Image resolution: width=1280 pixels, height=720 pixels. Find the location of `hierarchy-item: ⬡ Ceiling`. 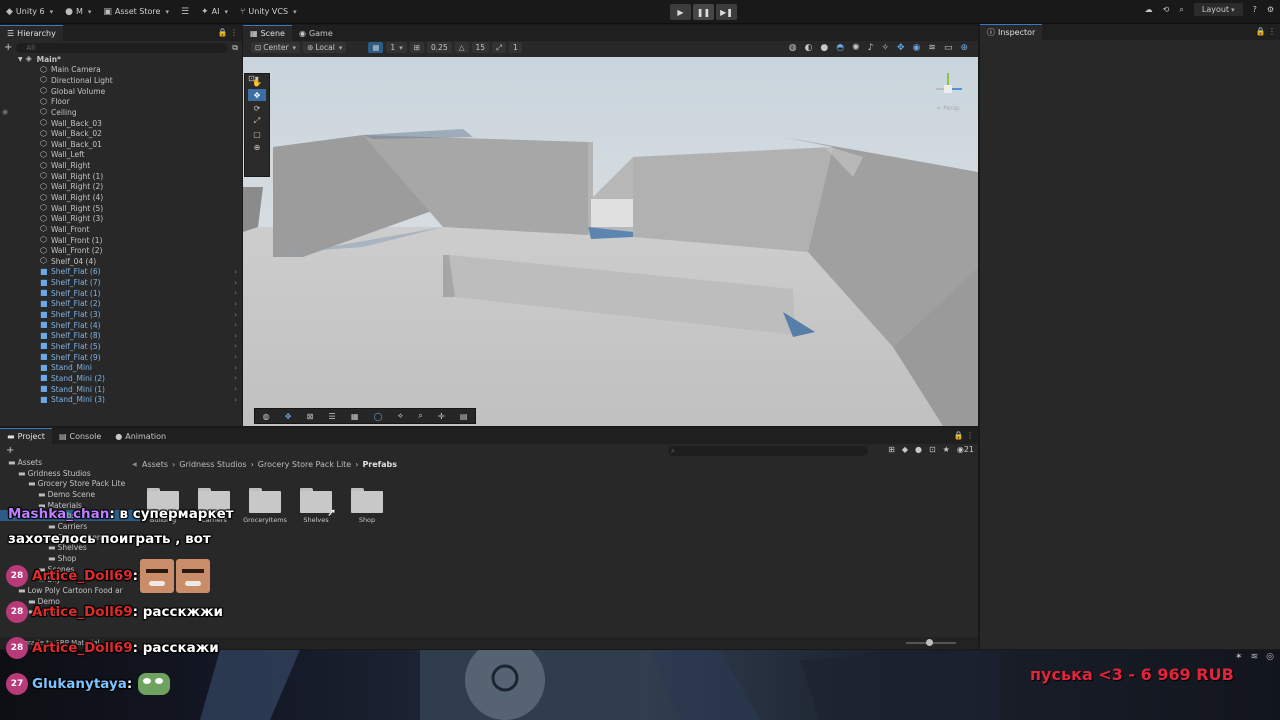

hierarchy-item: ⬡ Ceiling is located at coordinates (121, 112).